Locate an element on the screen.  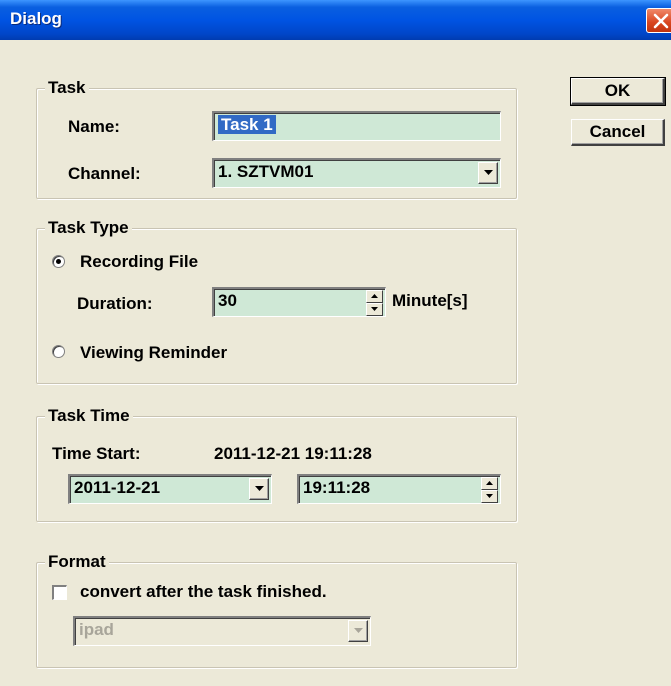
time-spin-down-button is located at coordinates (489, 496).